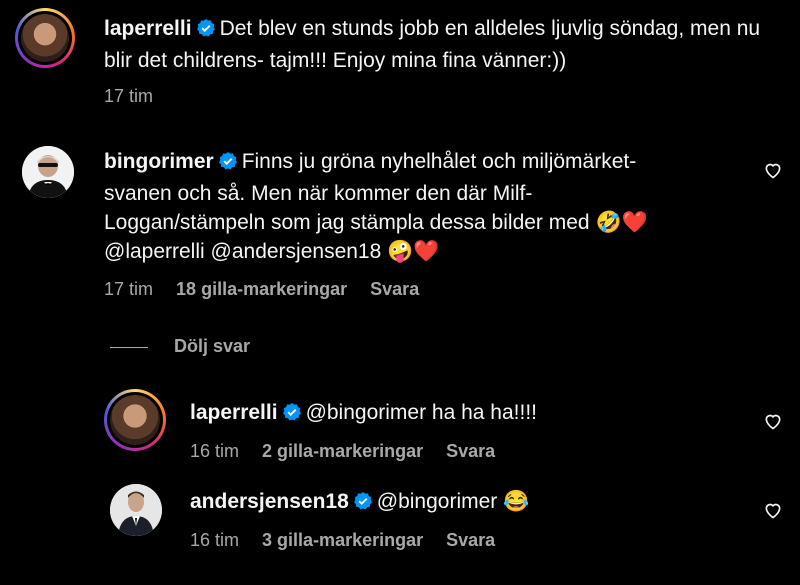 The width and height of the screenshot is (800, 585). I want to click on hide-replies-button: Dölj svar, so click(180, 346).